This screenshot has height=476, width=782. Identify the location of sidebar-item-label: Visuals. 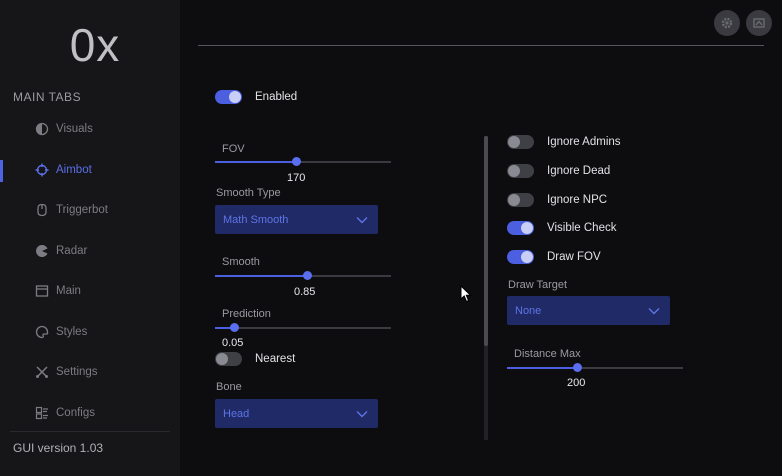
(74, 129).